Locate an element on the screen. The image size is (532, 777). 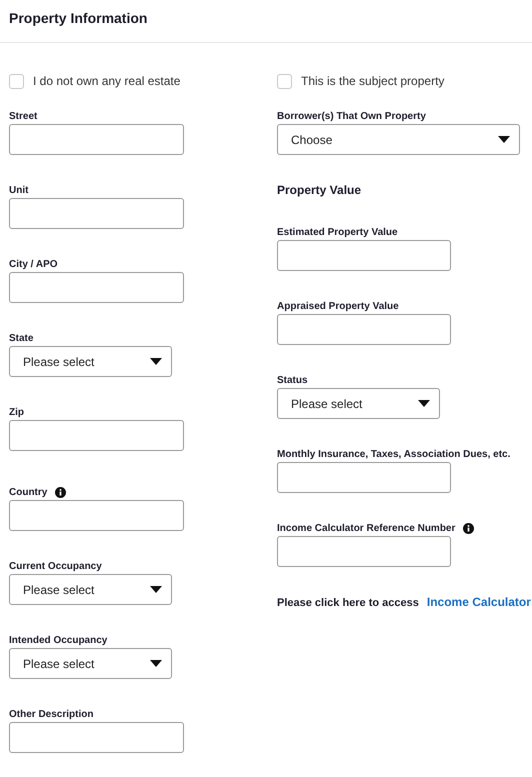
section-title: Property Information is located at coordinates (78, 18).